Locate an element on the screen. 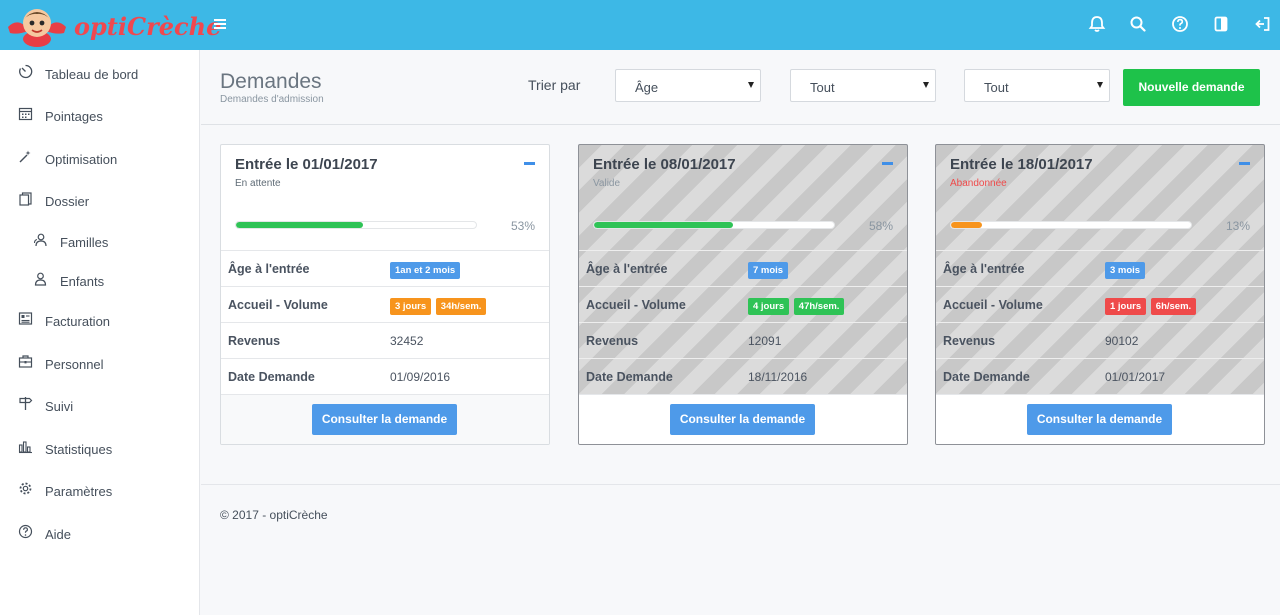 This screenshot has width=1280, height=615. app-name: optiCrèche is located at coordinates (148, 26).